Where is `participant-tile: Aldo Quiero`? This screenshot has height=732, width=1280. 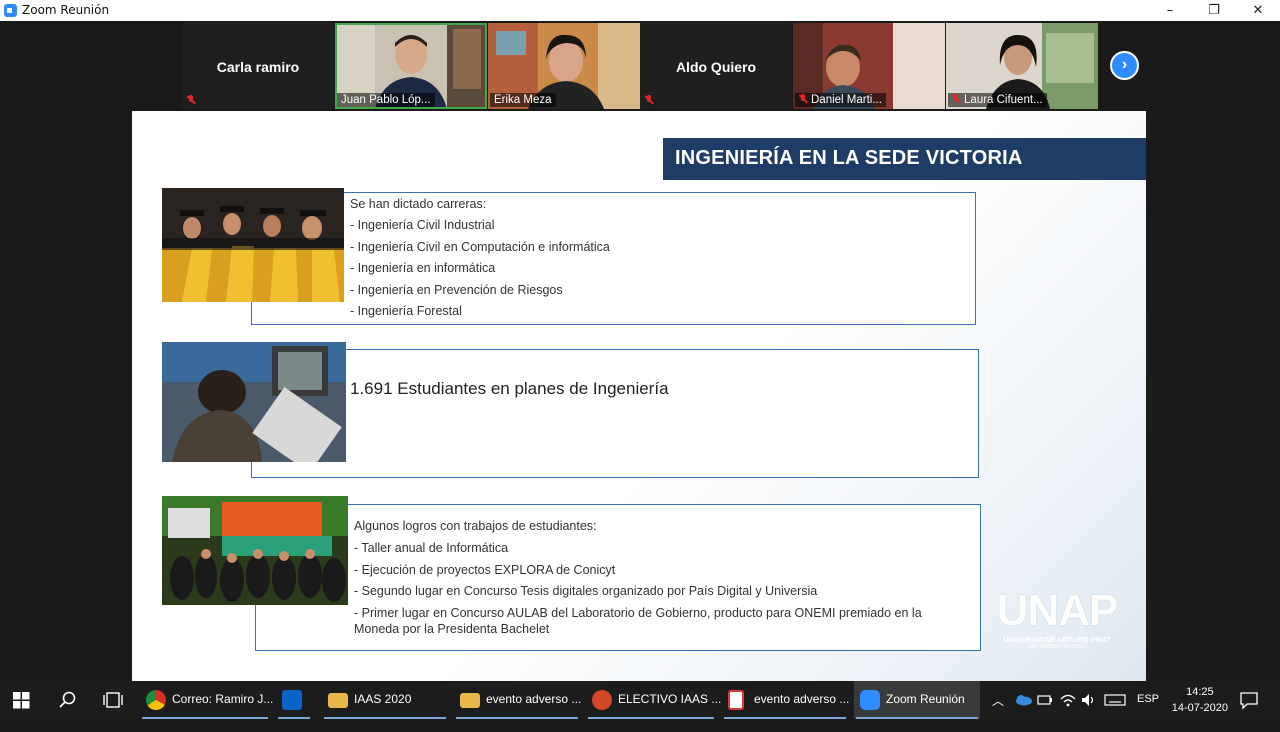 participant-tile: Aldo Quiero is located at coordinates (716, 66).